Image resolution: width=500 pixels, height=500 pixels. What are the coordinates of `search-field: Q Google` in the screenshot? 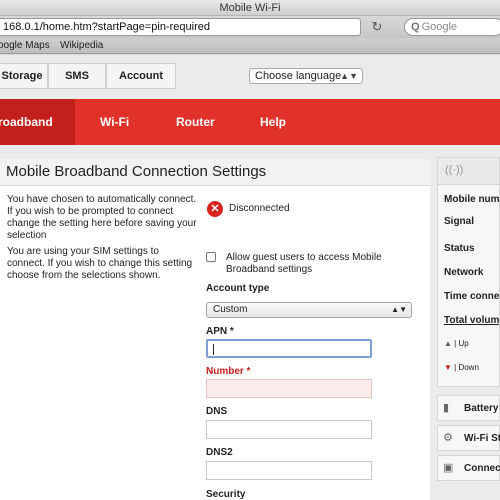 It's located at (452, 27).